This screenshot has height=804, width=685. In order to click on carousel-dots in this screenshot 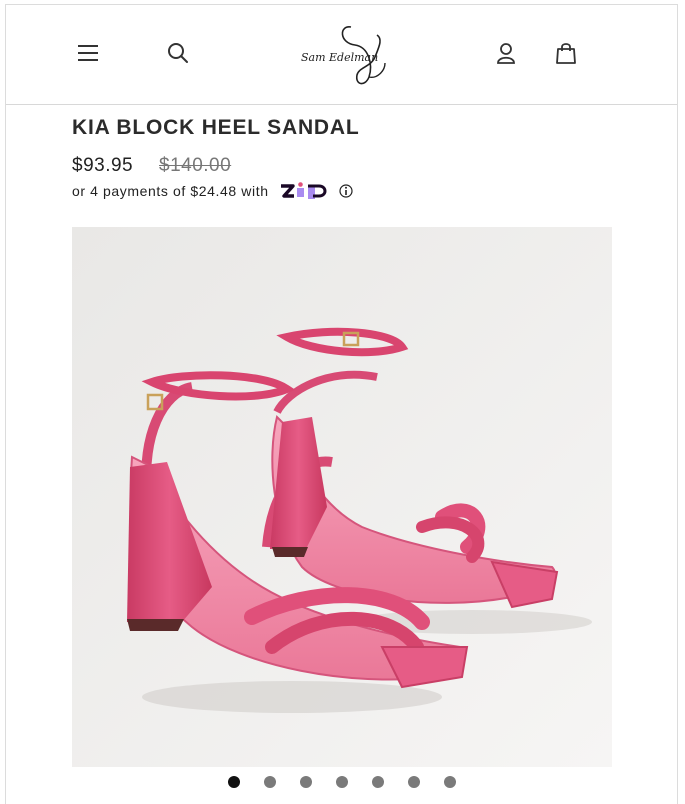, I will do `click(342, 784)`.